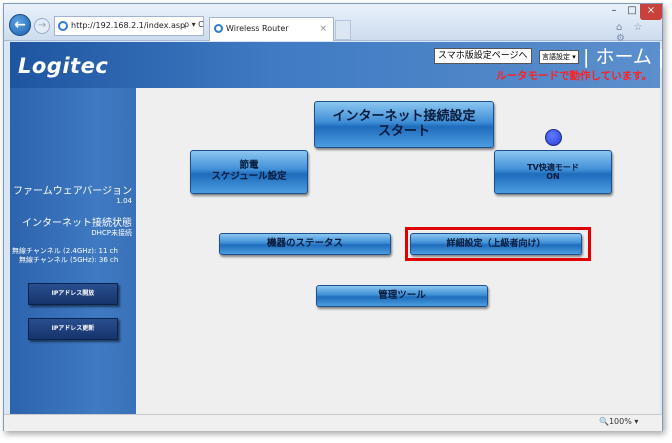 The width and height of the screenshot is (672, 443). Describe the element at coordinates (343, 30) in the screenshot. I see `new-tab-button` at that location.